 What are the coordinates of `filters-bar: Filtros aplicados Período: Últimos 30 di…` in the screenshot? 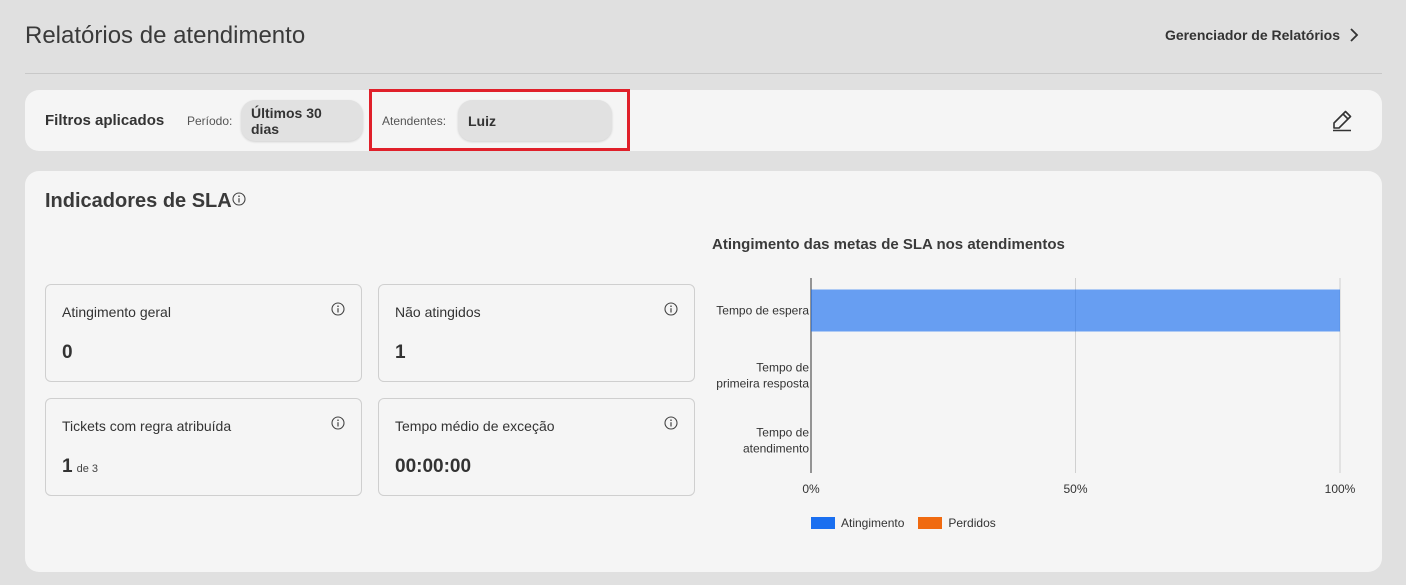 It's located at (703, 120).